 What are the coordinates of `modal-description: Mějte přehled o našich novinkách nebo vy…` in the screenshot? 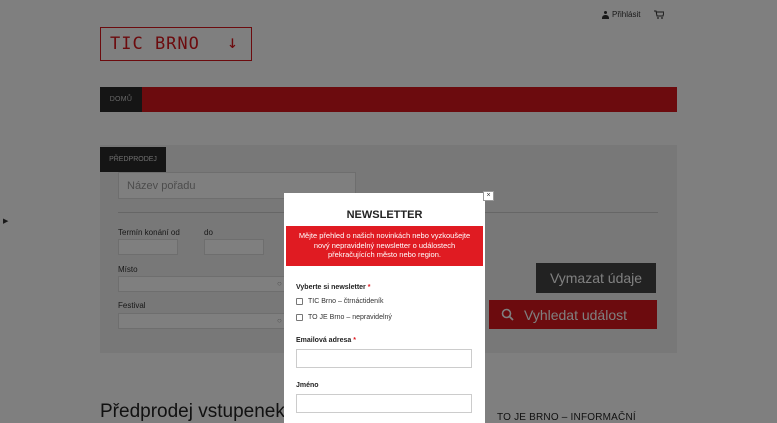 It's located at (384, 246).